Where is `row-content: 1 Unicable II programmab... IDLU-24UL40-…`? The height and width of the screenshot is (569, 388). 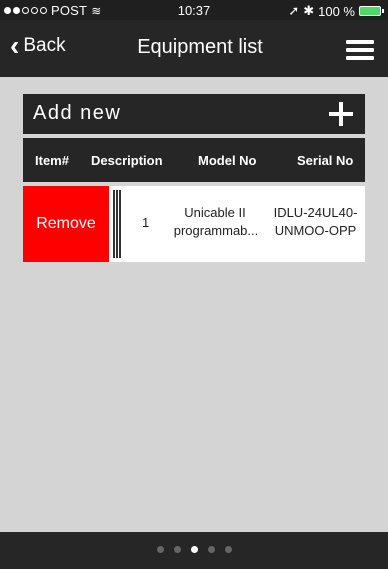
row-content: 1 Unicable II programmab... IDLU-24UL40-… is located at coordinates (237, 224).